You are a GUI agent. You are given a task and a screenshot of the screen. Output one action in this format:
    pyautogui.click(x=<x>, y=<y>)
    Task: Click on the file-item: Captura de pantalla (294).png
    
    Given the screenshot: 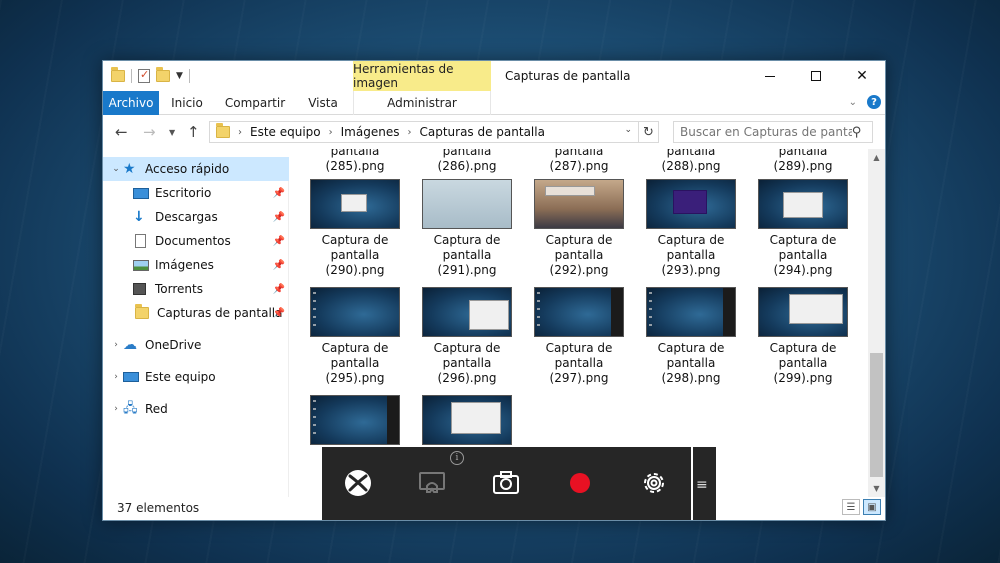 What is the action you would take?
    pyautogui.click(x=803, y=228)
    